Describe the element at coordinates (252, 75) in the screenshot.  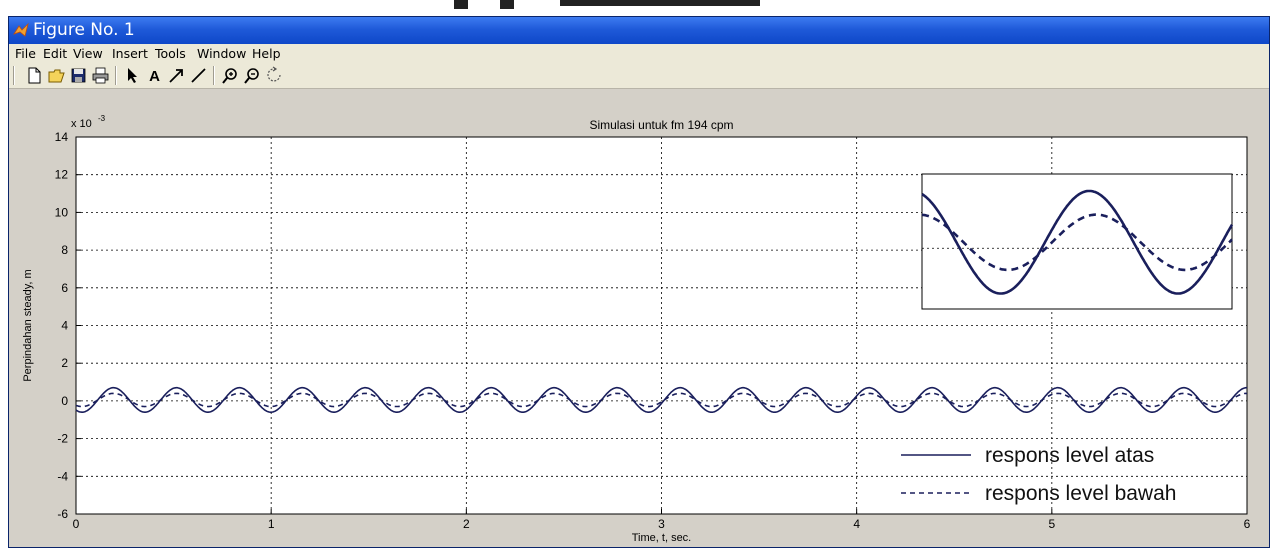
I see `zoom-out-icon` at that location.